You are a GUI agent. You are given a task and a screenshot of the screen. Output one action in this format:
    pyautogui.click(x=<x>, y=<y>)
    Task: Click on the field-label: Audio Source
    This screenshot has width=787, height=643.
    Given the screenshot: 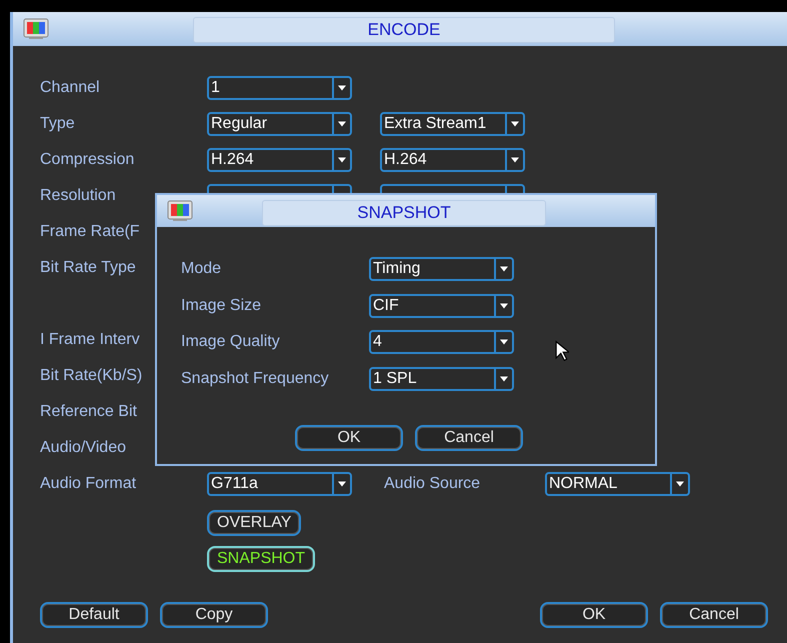 What is the action you would take?
    pyautogui.click(x=433, y=484)
    